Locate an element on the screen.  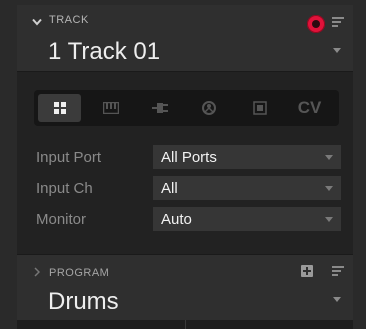
box-icon is located at coordinates (259, 108).